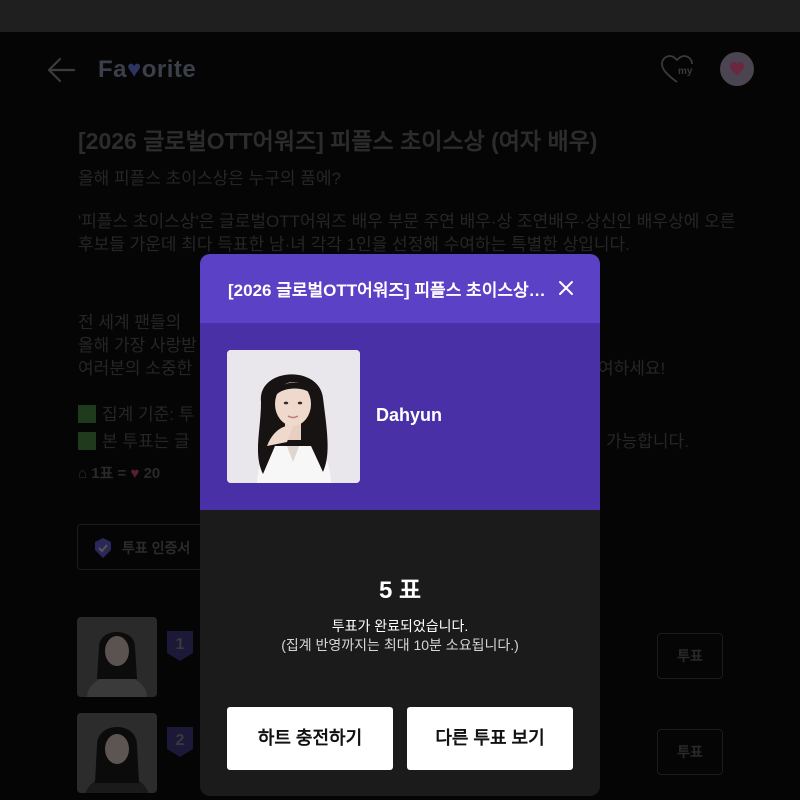  I want to click on close-icon, so click(566, 288).